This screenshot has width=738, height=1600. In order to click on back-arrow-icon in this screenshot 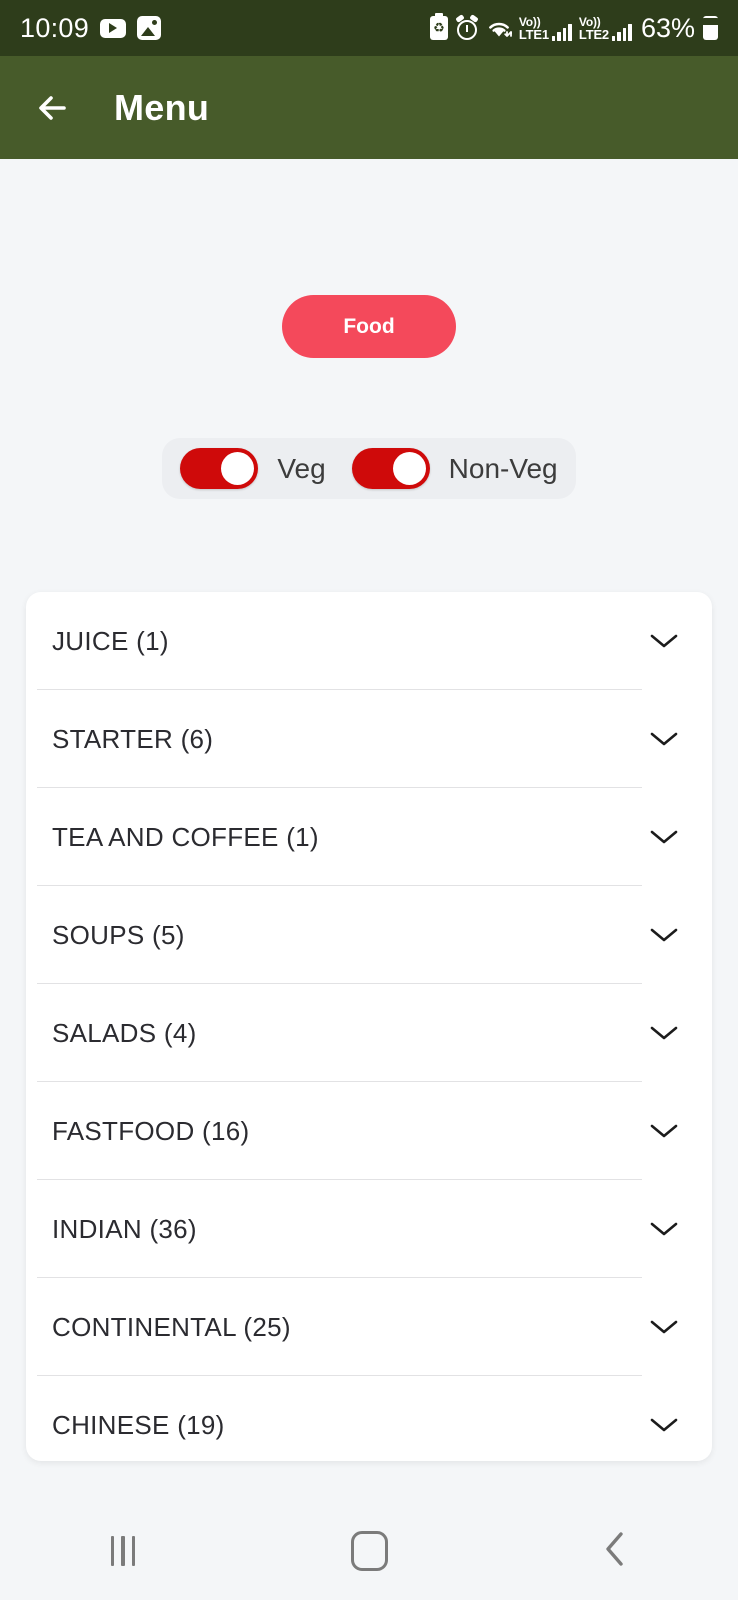, I will do `click(53, 108)`.